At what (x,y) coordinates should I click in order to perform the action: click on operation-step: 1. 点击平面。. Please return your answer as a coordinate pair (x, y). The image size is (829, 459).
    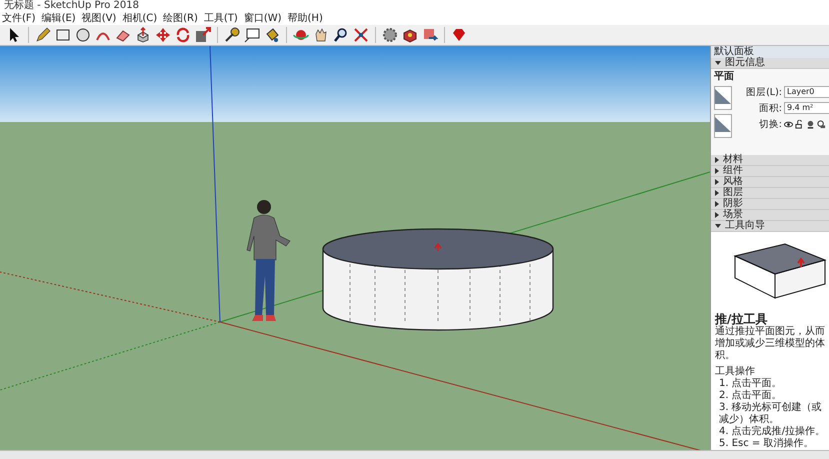
    Looking at the image, I should click on (770, 384).